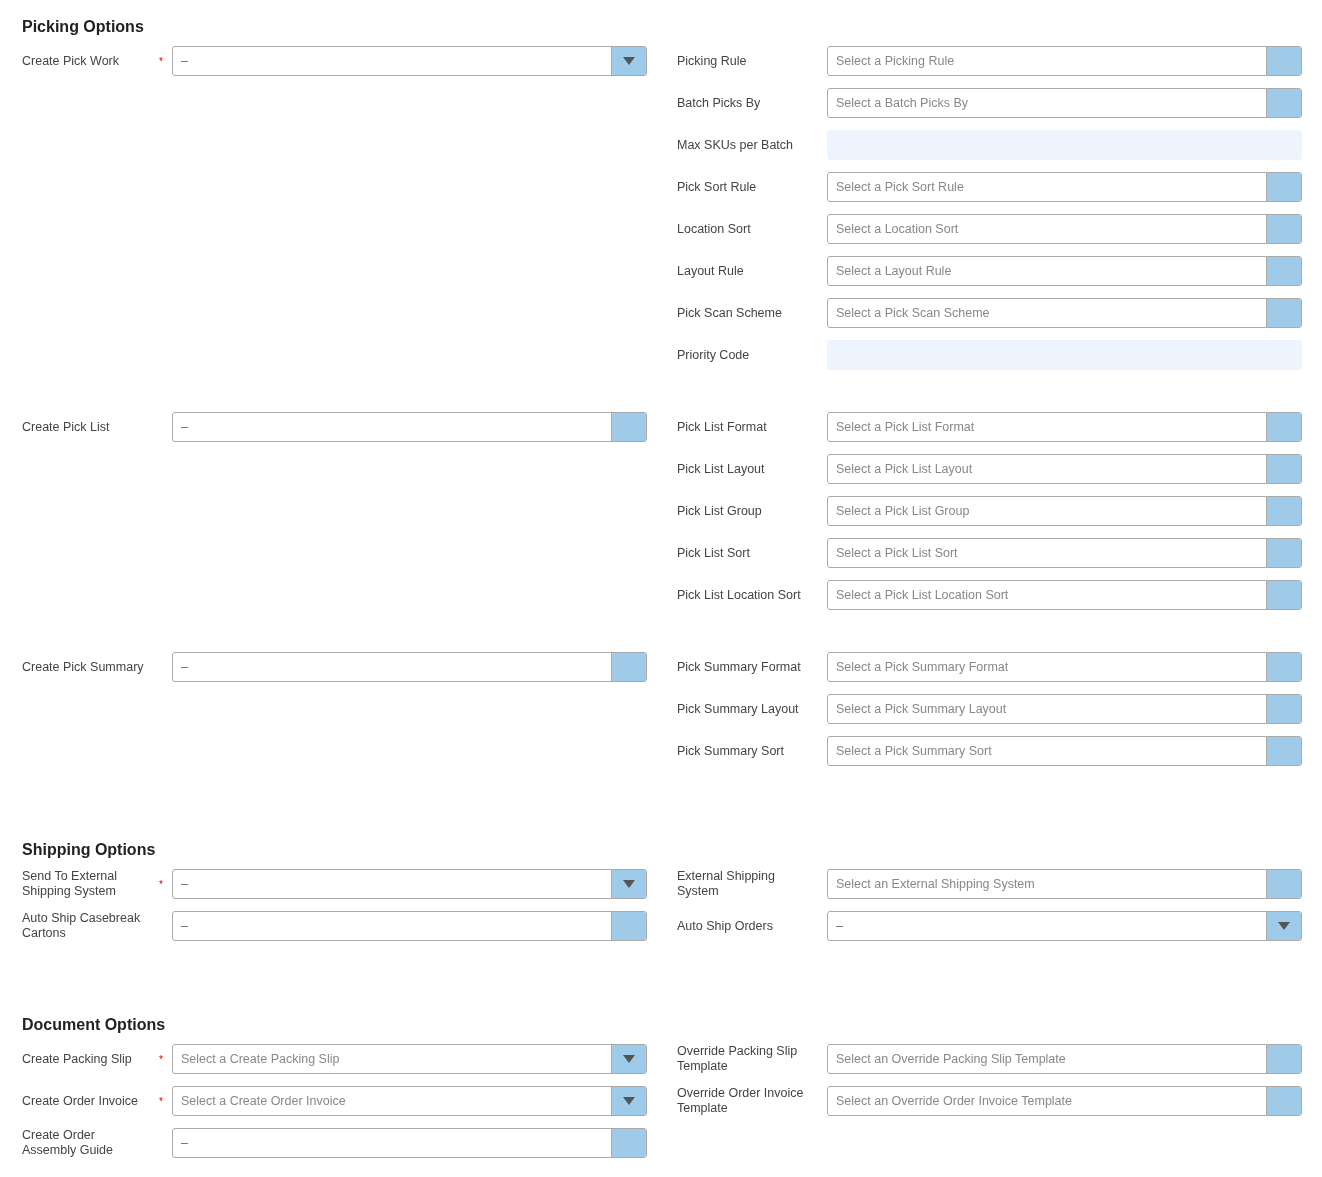  What do you see at coordinates (720, 511) in the screenshot?
I see `field-label: Pick List Group` at bounding box center [720, 511].